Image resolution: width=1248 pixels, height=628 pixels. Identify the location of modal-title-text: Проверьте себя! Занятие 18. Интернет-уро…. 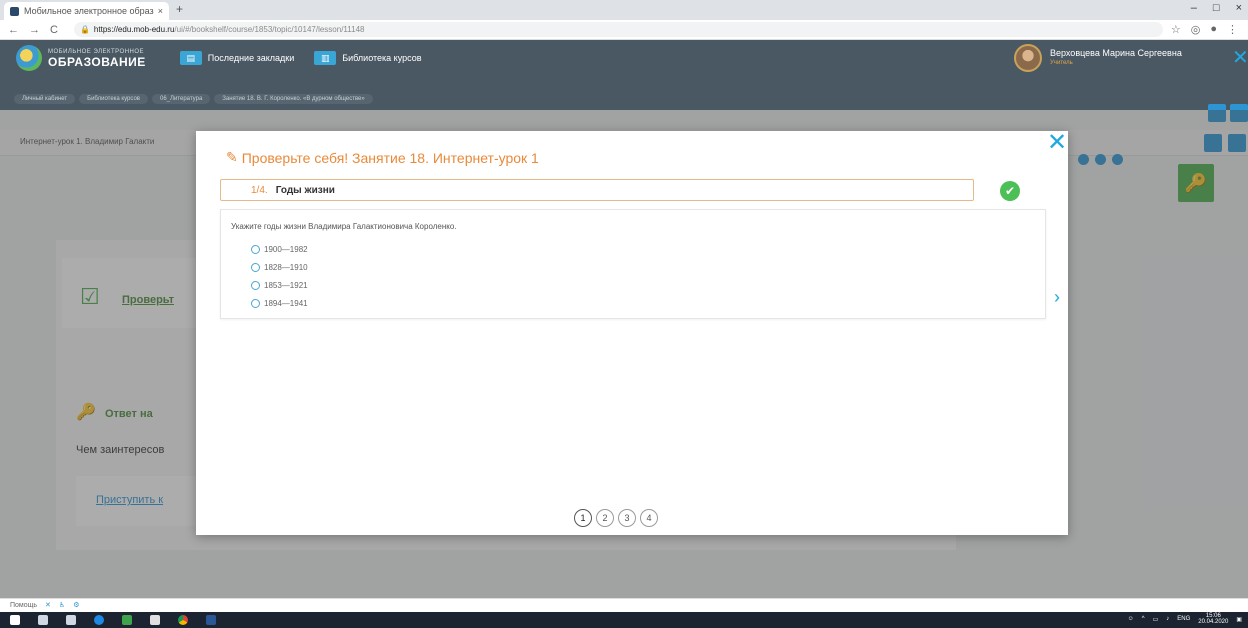
(390, 157).